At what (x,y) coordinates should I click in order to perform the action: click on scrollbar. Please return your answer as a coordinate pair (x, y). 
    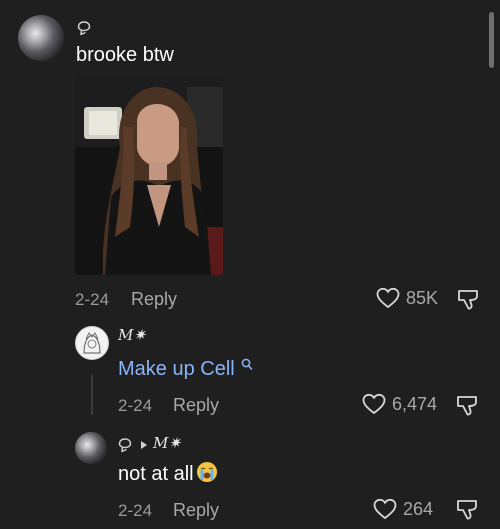
    Looking at the image, I should click on (491, 40).